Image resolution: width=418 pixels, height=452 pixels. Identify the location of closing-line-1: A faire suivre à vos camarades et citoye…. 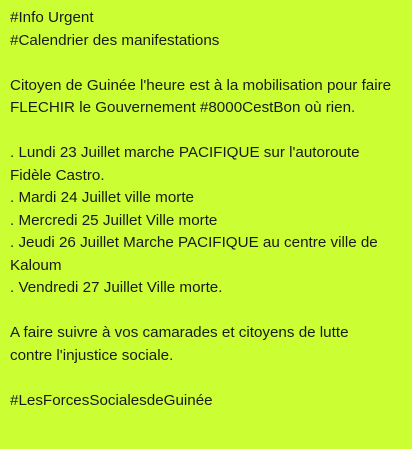
(179, 332).